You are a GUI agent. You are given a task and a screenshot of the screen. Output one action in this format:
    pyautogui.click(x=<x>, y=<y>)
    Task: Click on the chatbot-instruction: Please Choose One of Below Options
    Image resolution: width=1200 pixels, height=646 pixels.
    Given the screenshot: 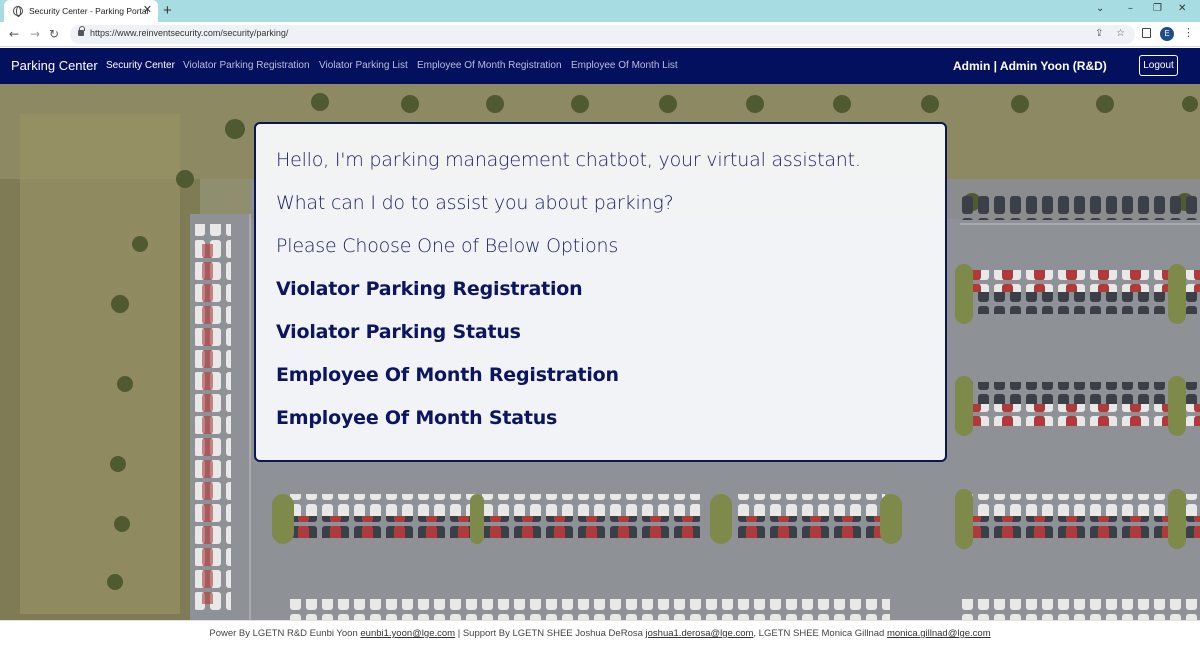 What is the action you would take?
    pyautogui.click(x=447, y=246)
    